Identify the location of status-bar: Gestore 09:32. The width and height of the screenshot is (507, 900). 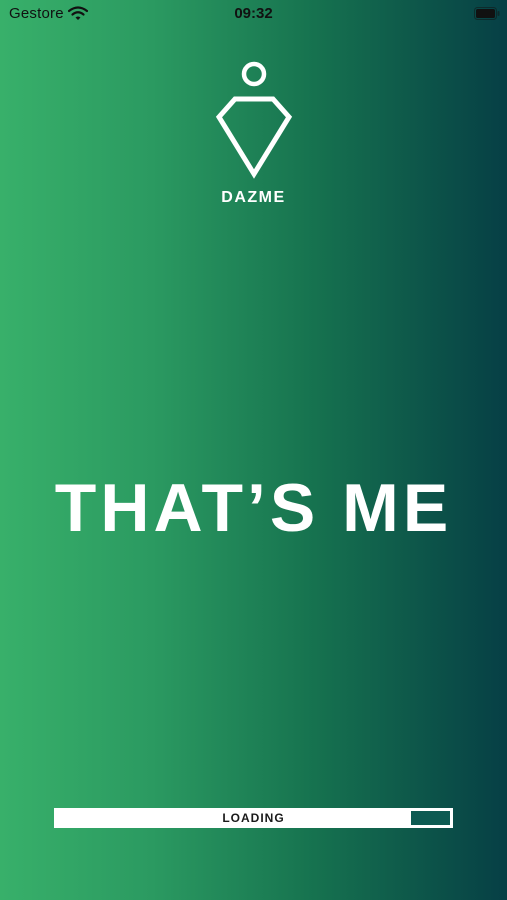
(253, 14).